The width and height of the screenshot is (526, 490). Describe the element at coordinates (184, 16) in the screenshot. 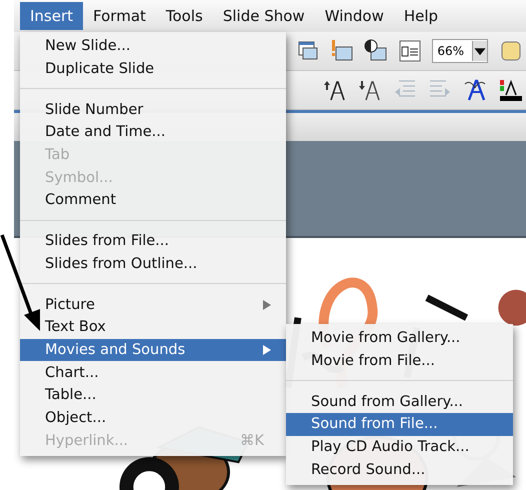

I see `menu-bar-item: Tools` at that location.